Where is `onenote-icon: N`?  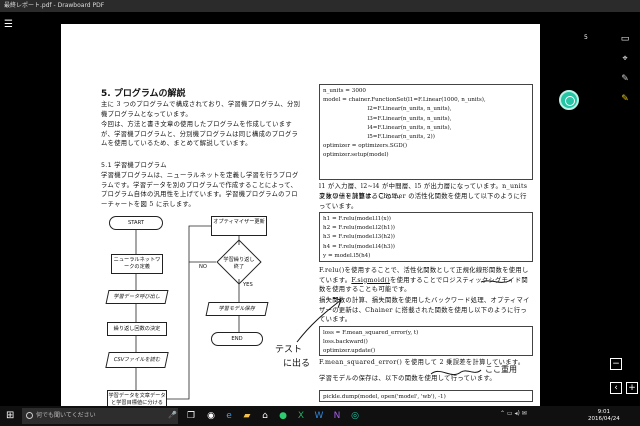
onenote-icon: N is located at coordinates (337, 416).